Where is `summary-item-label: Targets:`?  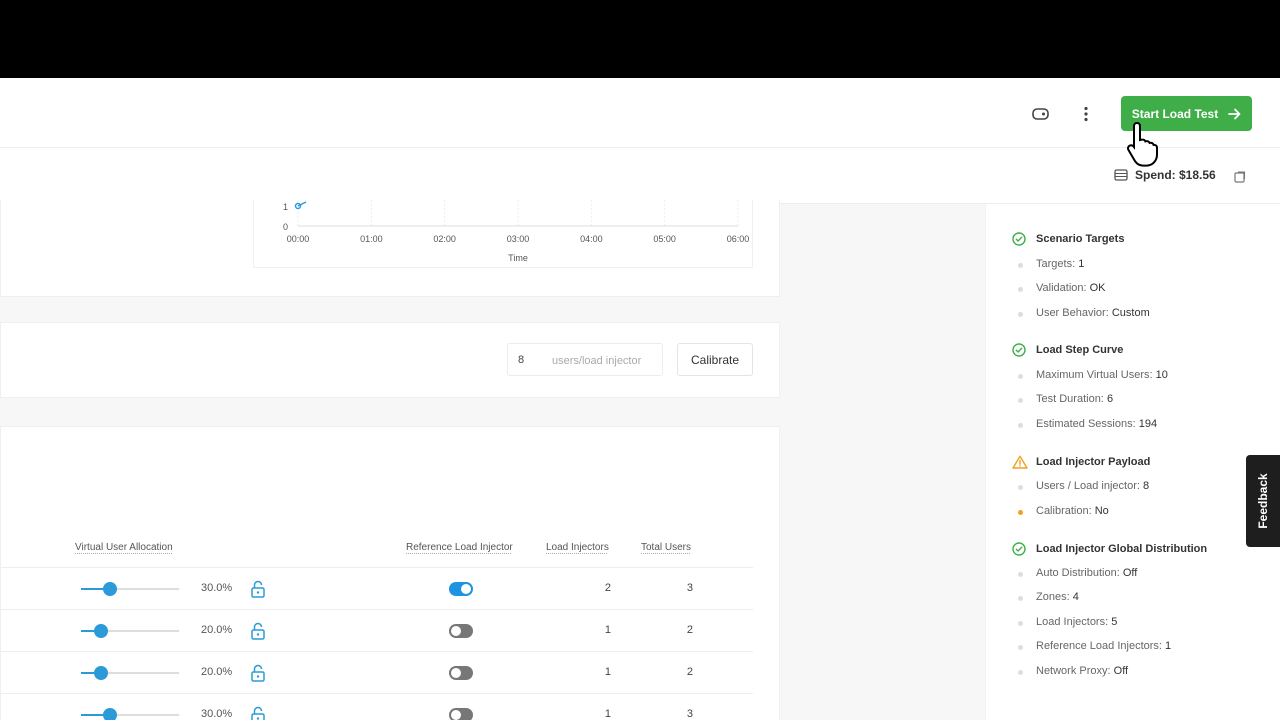 summary-item-label: Targets: is located at coordinates (1056, 264).